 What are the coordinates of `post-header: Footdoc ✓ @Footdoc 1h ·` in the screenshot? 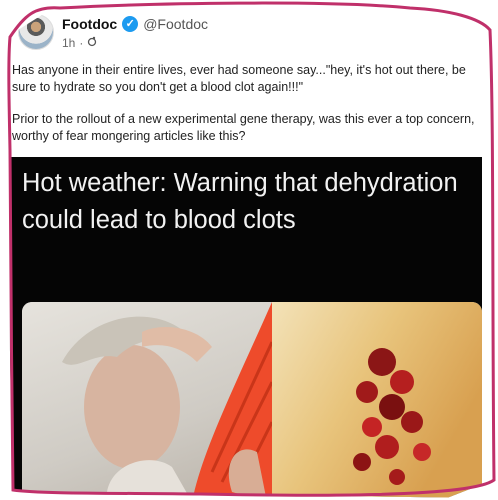 It's located at (248, 34).